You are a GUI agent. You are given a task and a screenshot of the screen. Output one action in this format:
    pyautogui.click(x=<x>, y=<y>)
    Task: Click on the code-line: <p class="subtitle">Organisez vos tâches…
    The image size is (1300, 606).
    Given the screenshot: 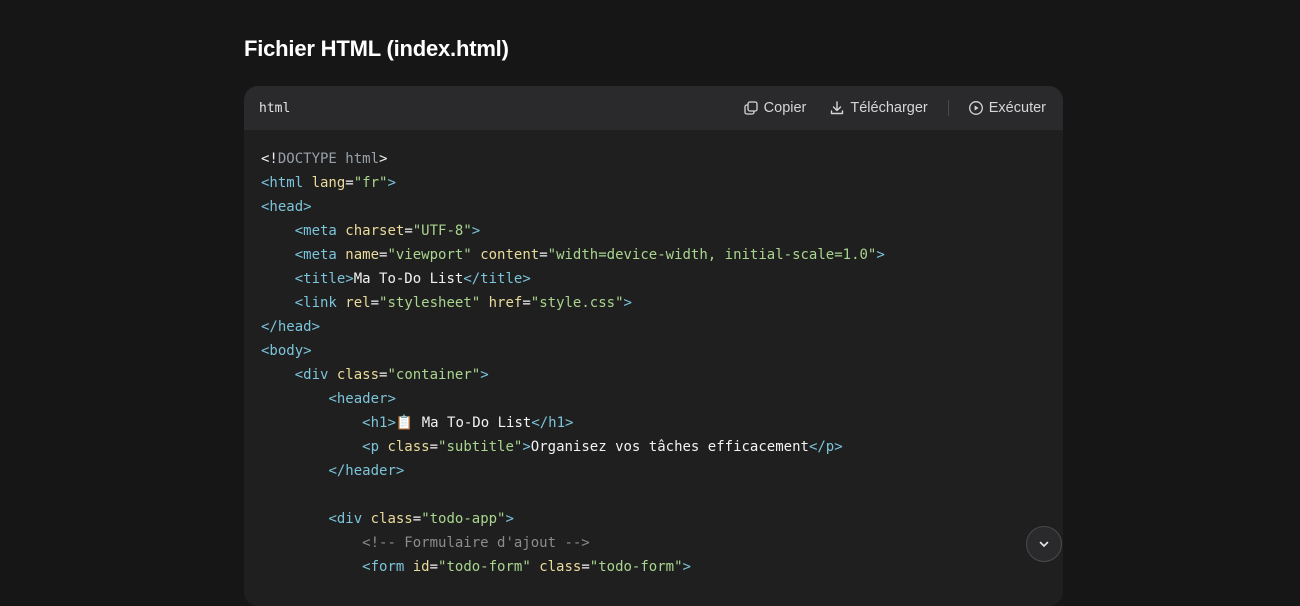 What is the action you would take?
    pyautogui.click(x=662, y=447)
    